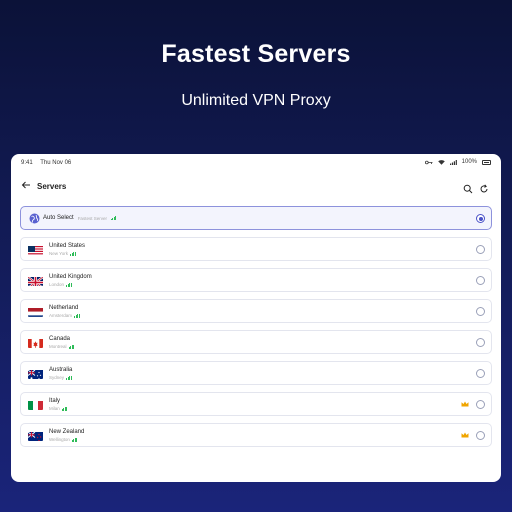 This screenshot has height=512, width=512. I want to click on battery-percent: 100%, so click(469, 162).